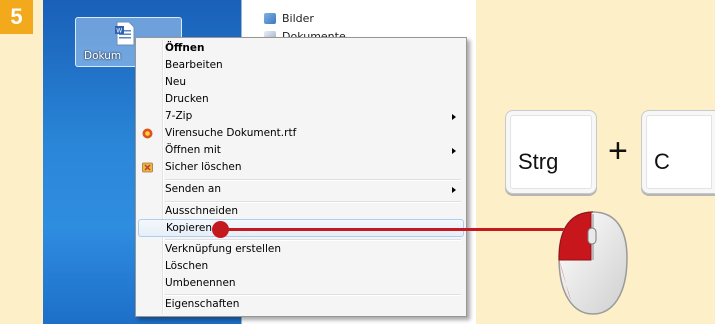 The height and width of the screenshot is (324, 715). I want to click on plus-sign: +, so click(618, 151).